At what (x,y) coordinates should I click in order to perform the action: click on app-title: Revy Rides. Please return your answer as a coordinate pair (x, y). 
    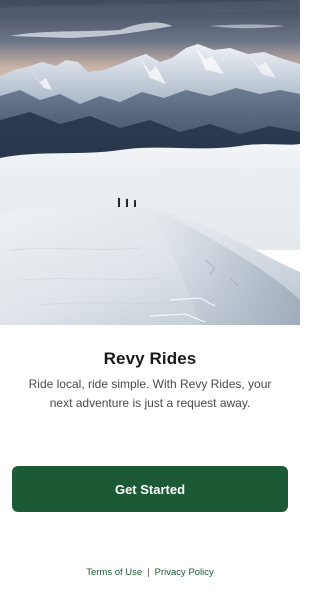
    Looking at the image, I should click on (150, 358).